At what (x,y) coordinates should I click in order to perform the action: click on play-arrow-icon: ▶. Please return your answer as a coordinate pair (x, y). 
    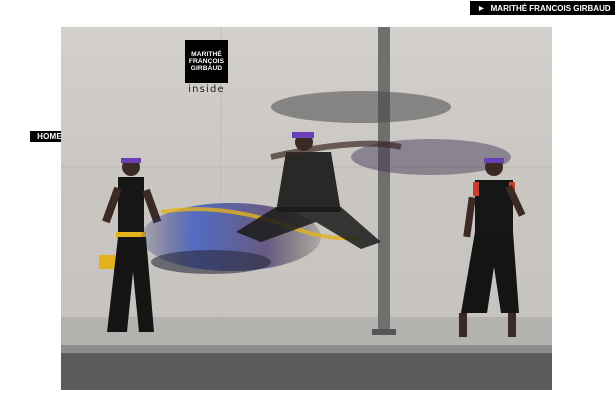
    Looking at the image, I should click on (481, 8).